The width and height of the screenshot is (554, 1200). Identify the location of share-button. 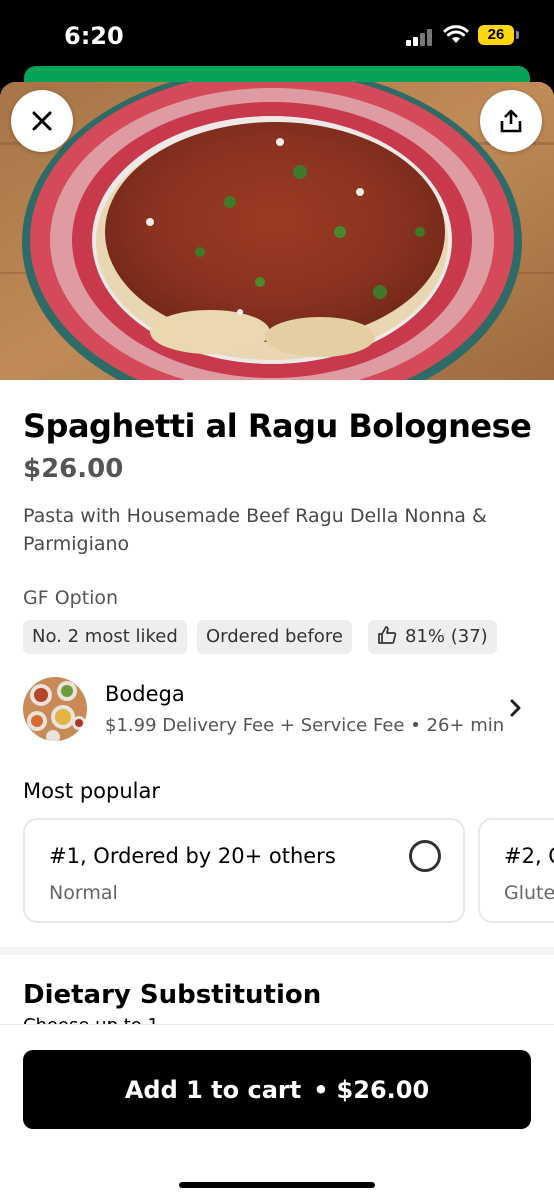
(511, 121).